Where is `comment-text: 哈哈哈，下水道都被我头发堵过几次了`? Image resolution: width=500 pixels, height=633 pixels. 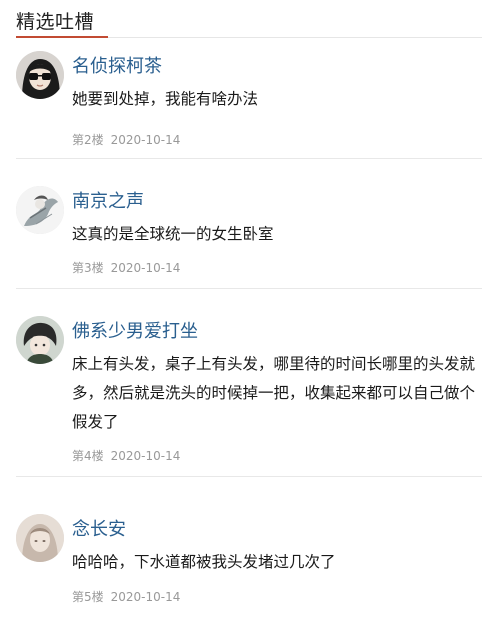
comment-text: 哈哈哈，下水道都被我头发堵过几次了 is located at coordinates (204, 562).